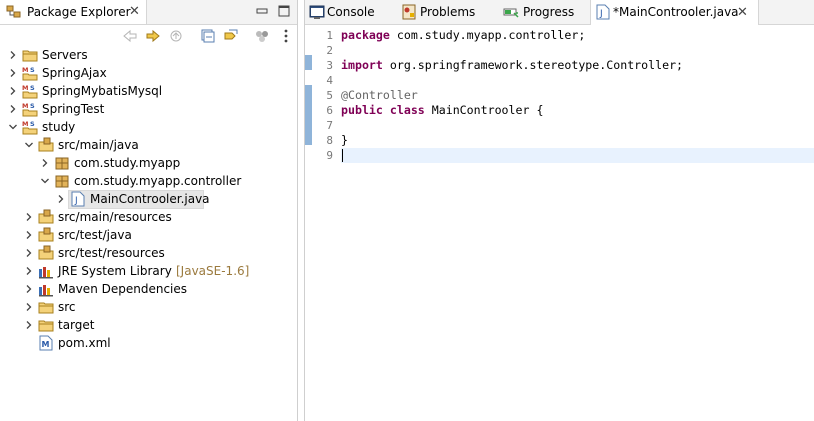  I want to click on library-icon, so click(46, 291).